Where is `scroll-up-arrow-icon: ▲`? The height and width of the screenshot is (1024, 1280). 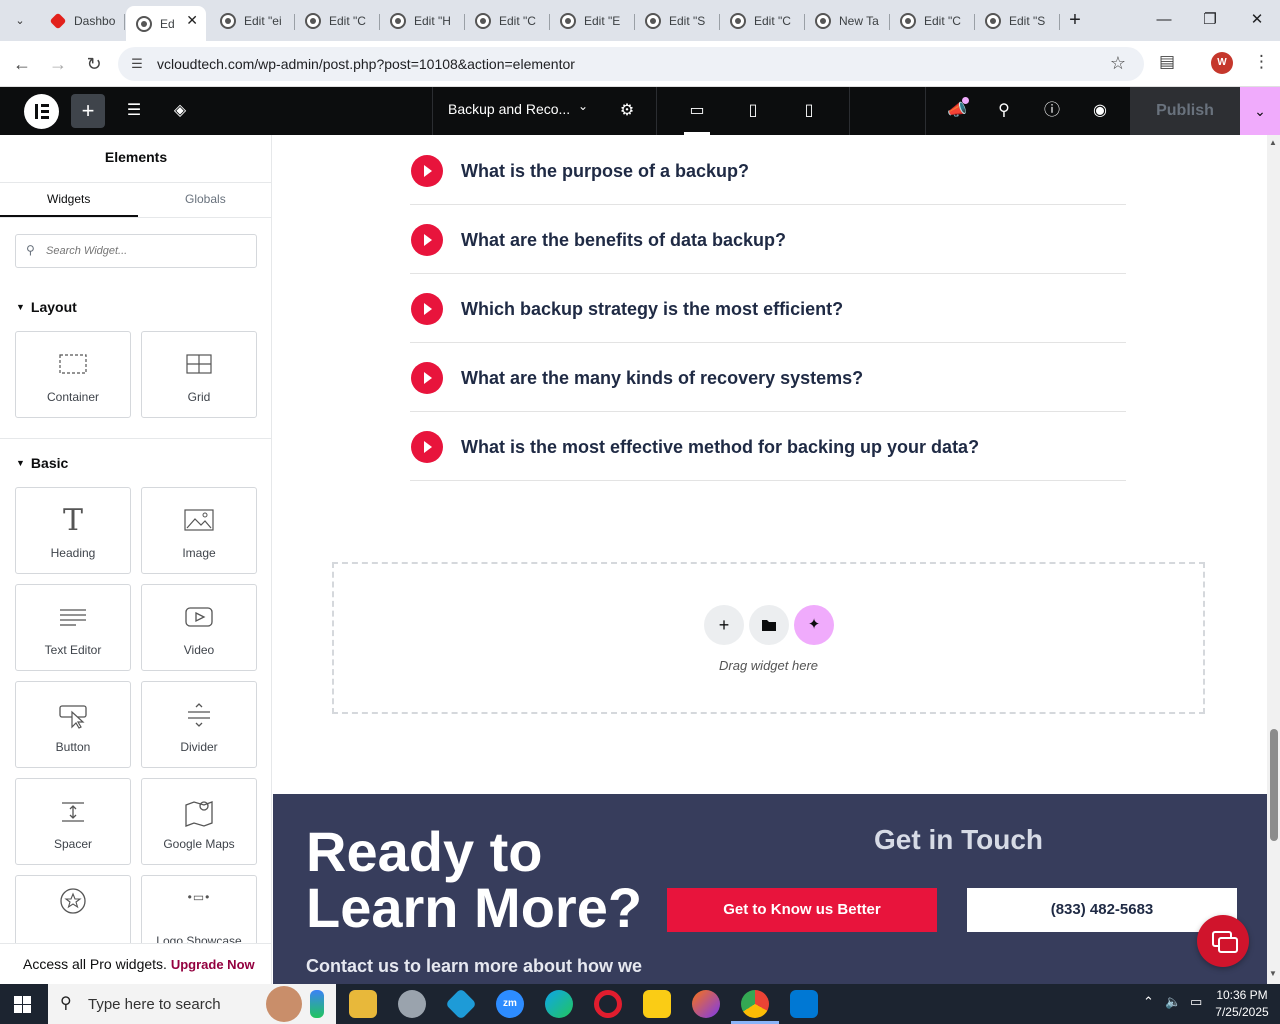
scroll-up-arrow-icon: ▲ is located at coordinates (1273, 142).